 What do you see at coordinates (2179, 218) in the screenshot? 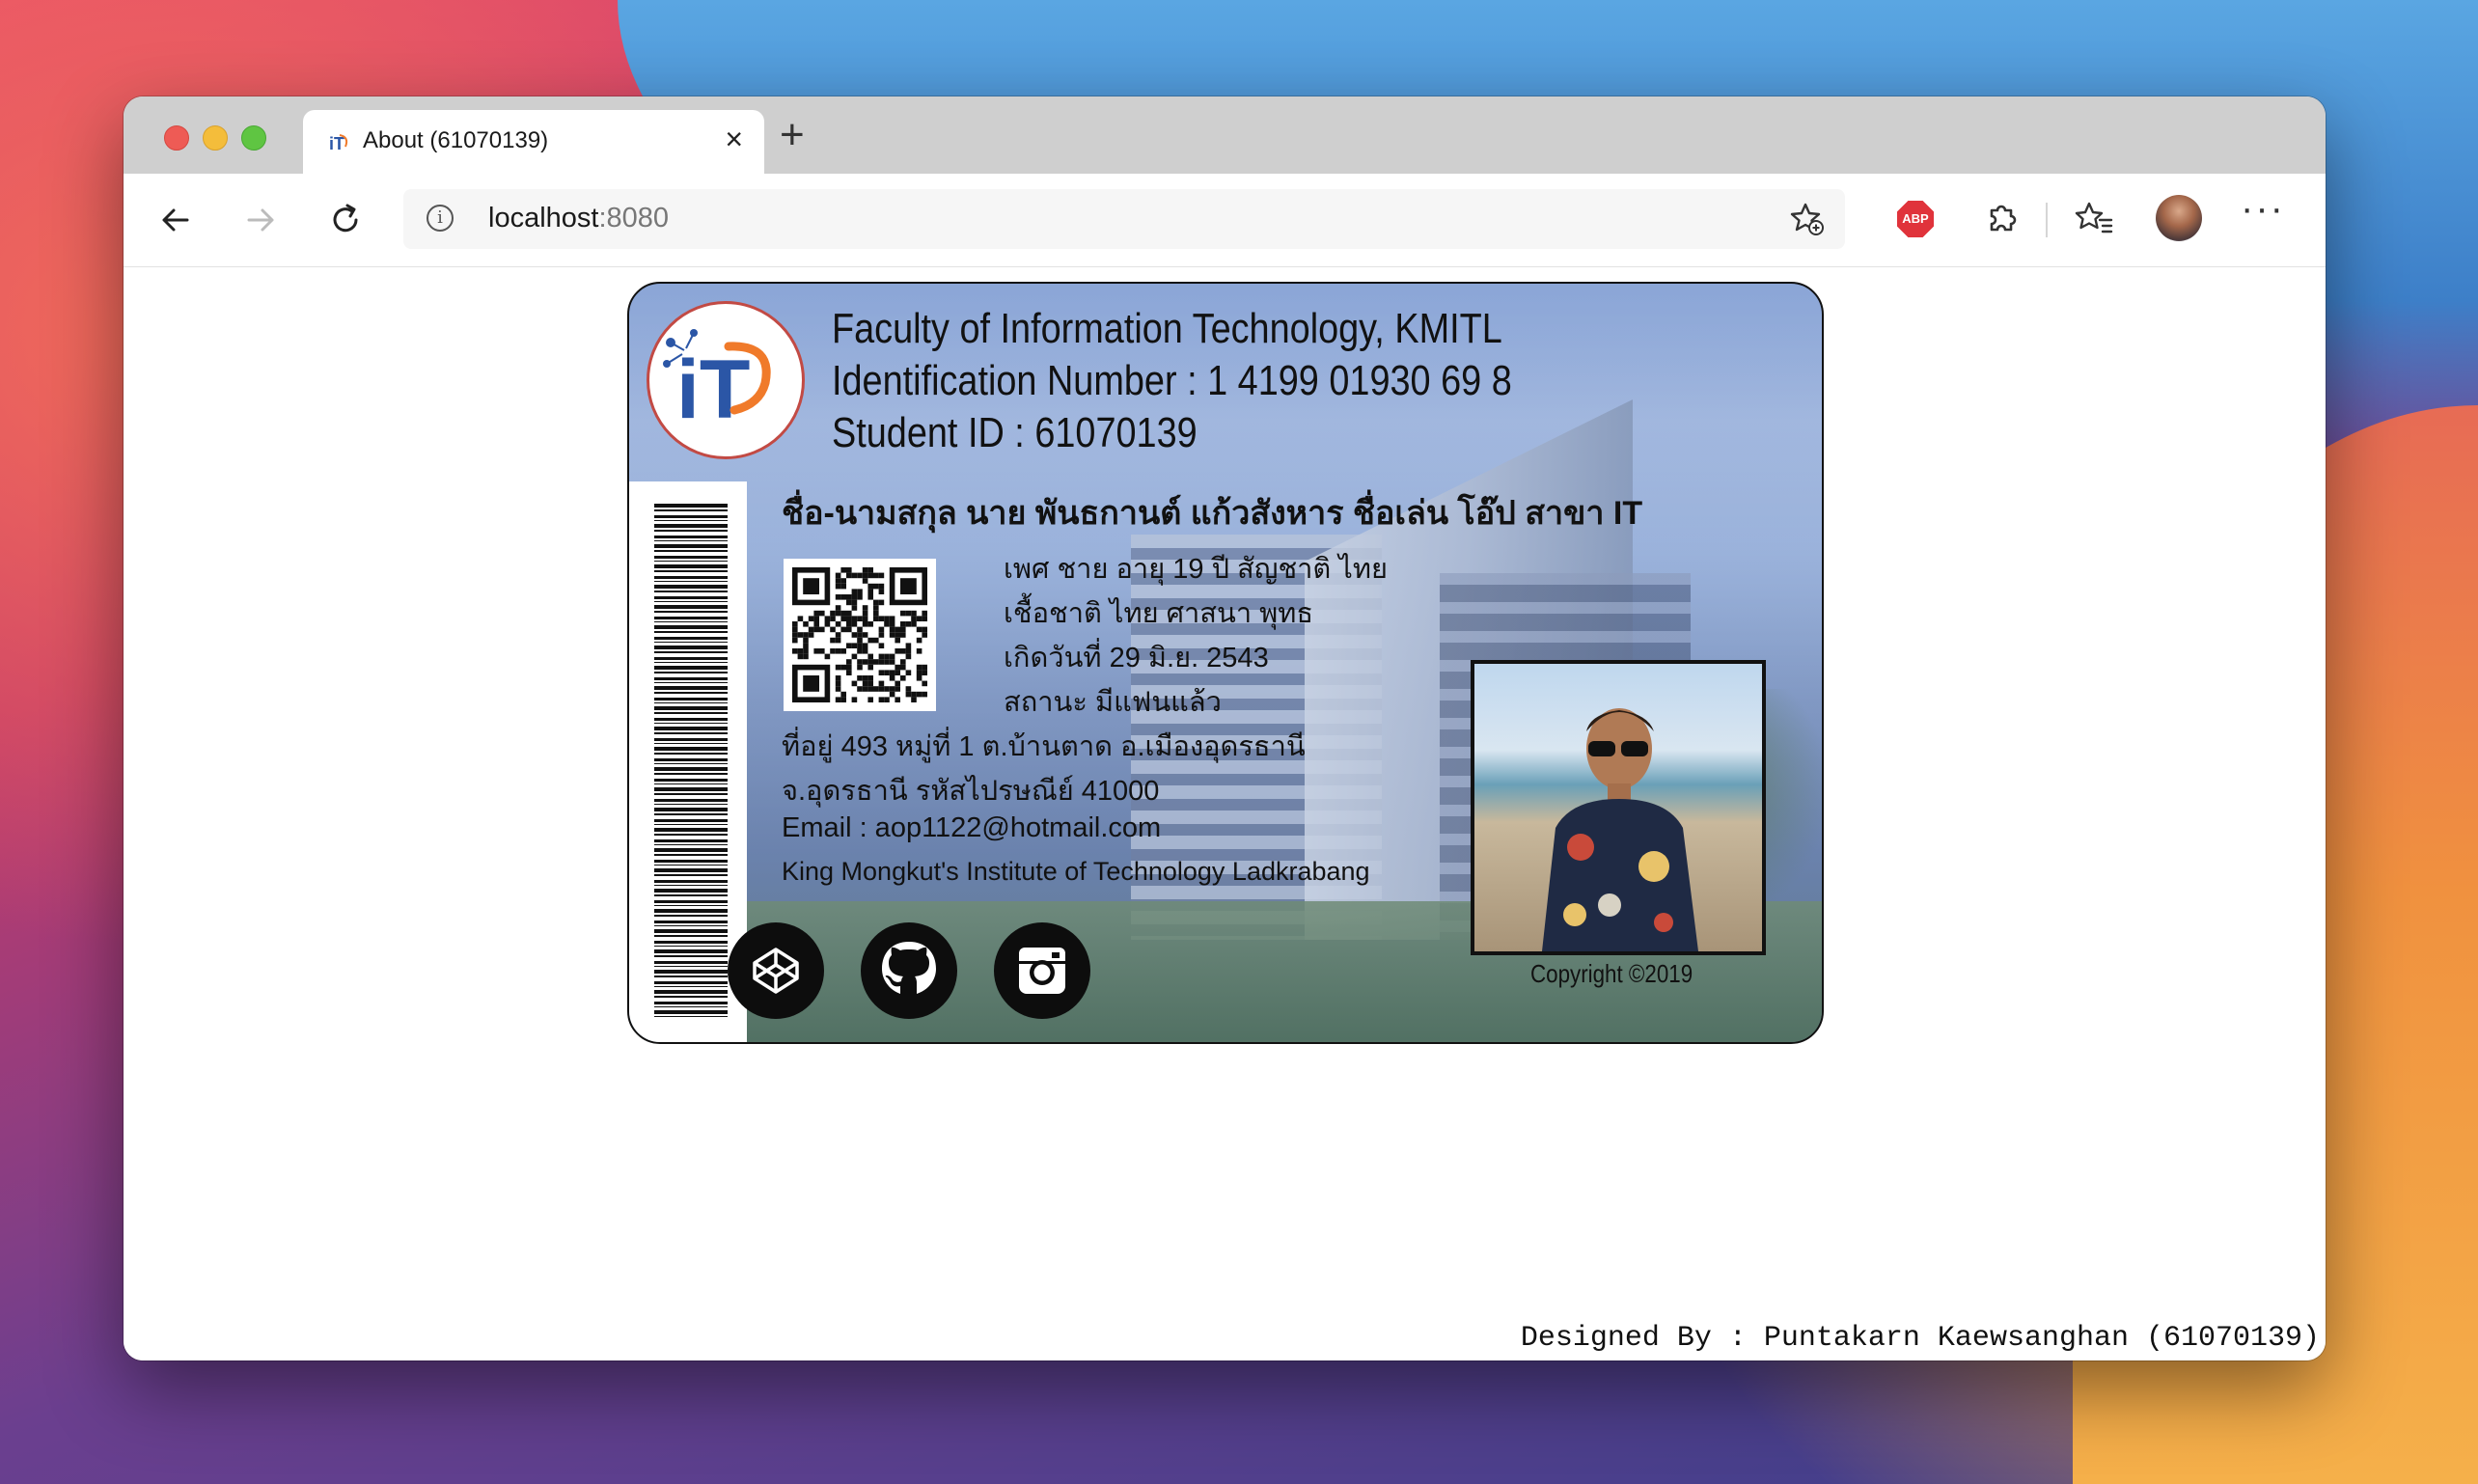
I see `profile-avatar` at bounding box center [2179, 218].